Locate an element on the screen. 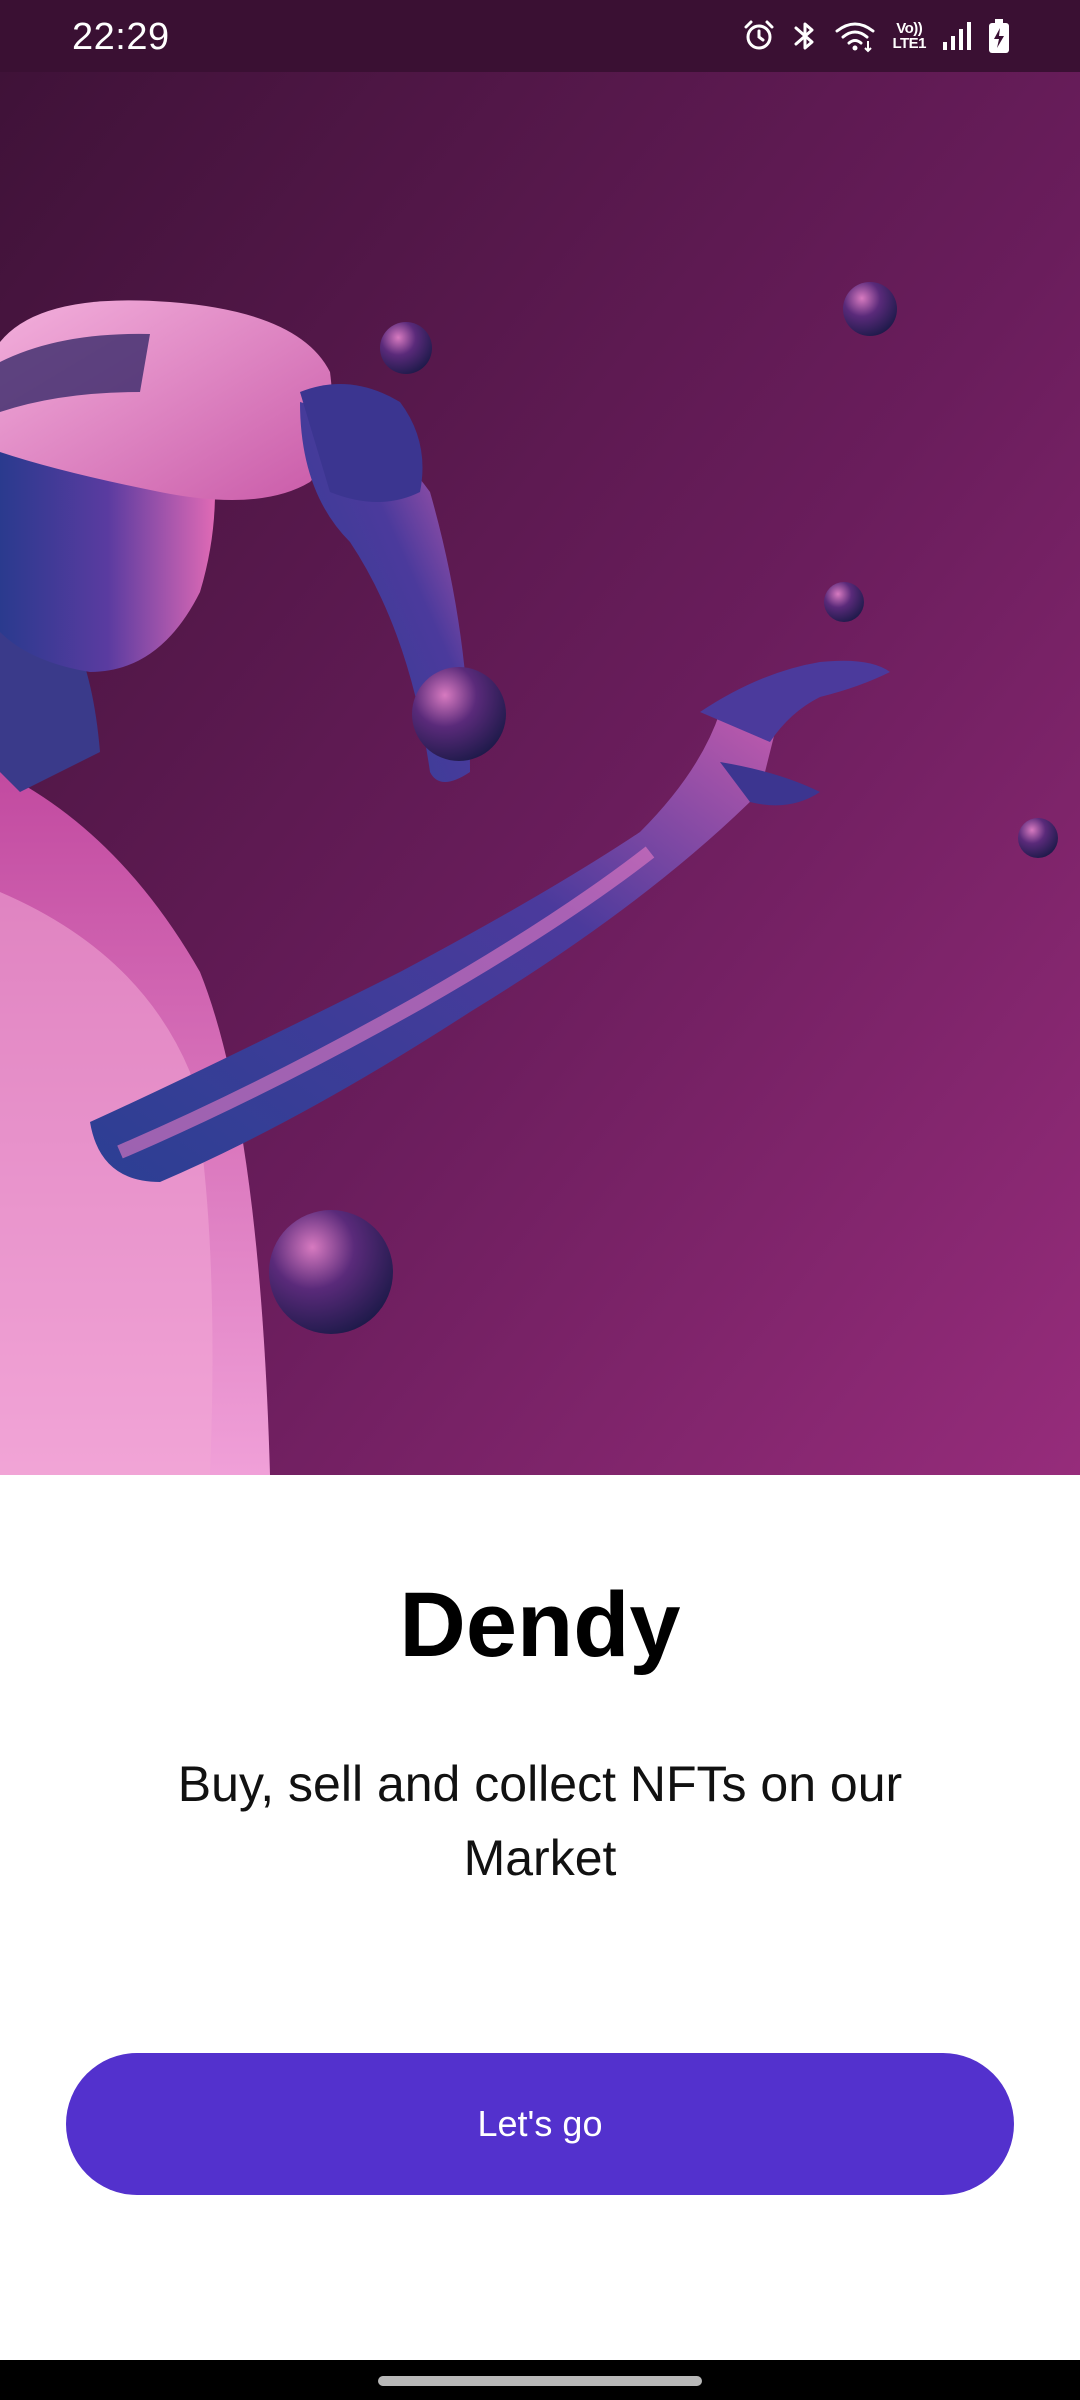 The height and width of the screenshot is (2400, 1080). volte-label-bottom: LTE1 is located at coordinates (909, 43).